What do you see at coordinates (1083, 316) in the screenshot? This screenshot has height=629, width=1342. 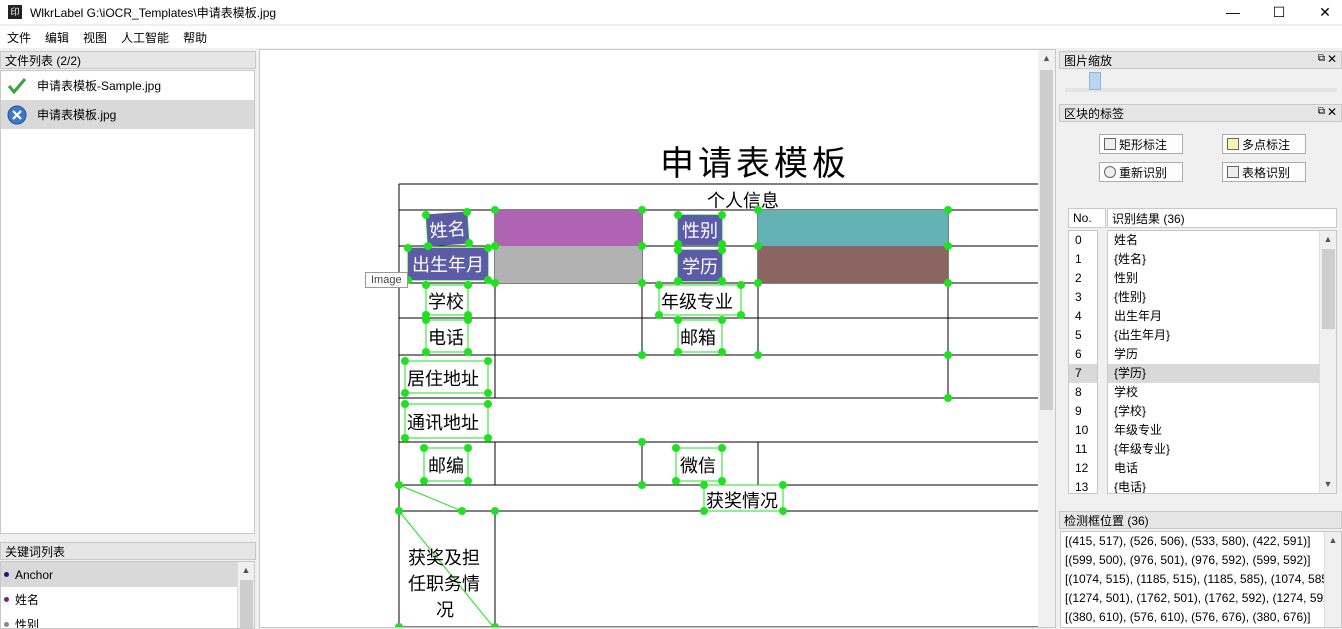 I see `result-no: 4` at bounding box center [1083, 316].